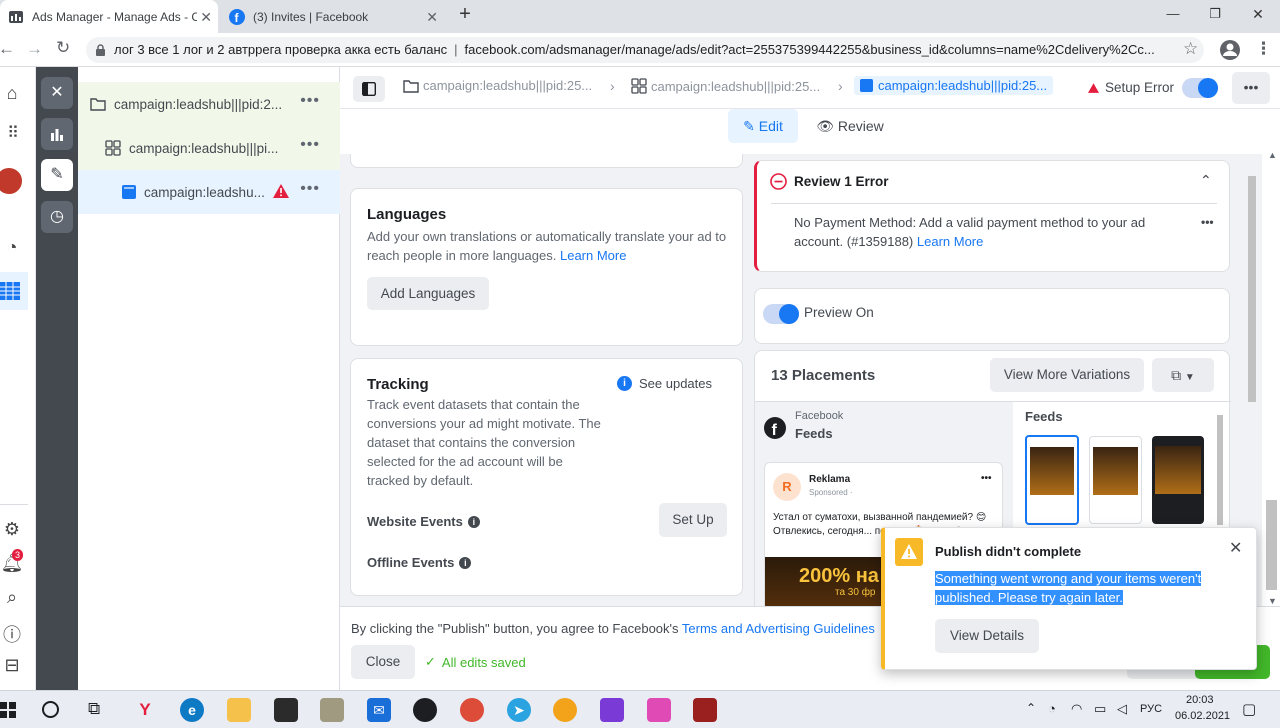 Image resolution: width=1280 pixels, height=728 pixels. I want to click on new-tab-button: +, so click(465, 14).